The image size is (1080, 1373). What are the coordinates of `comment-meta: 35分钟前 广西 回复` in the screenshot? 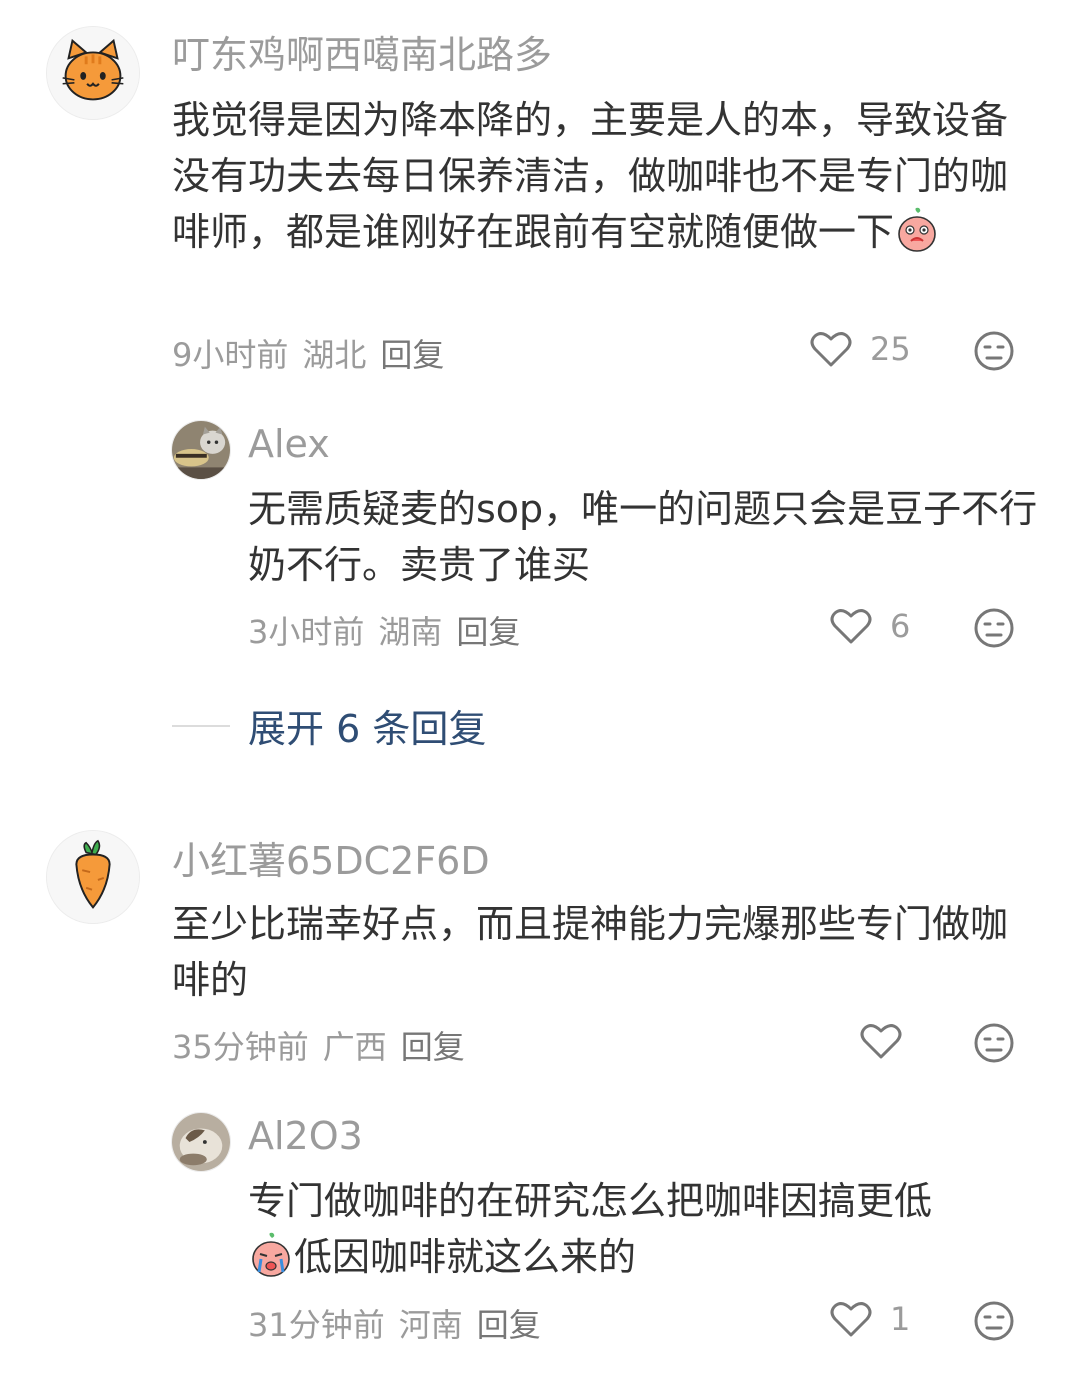 It's located at (325, 1045).